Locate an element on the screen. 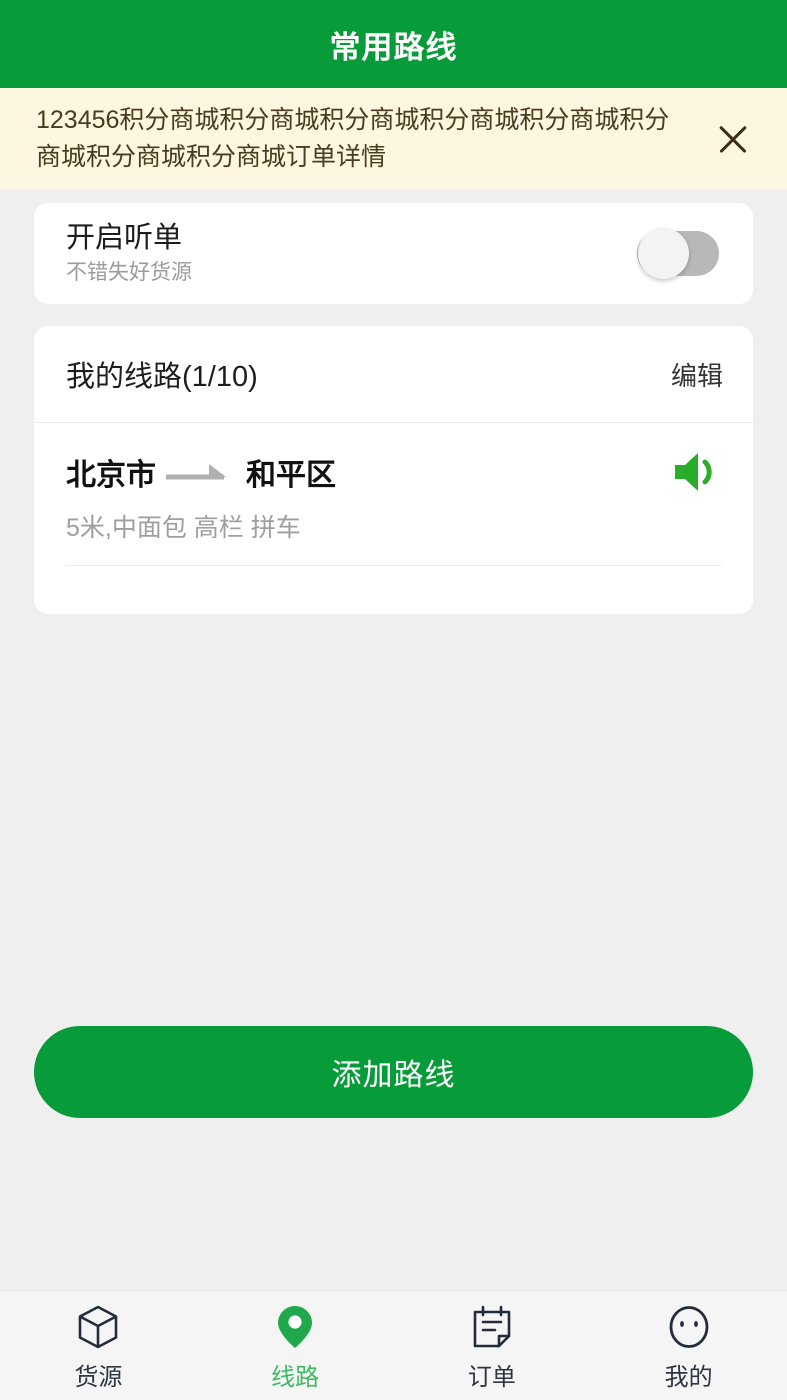 This screenshot has width=787, height=1400. page-title: 常用路线 is located at coordinates (393, 47).